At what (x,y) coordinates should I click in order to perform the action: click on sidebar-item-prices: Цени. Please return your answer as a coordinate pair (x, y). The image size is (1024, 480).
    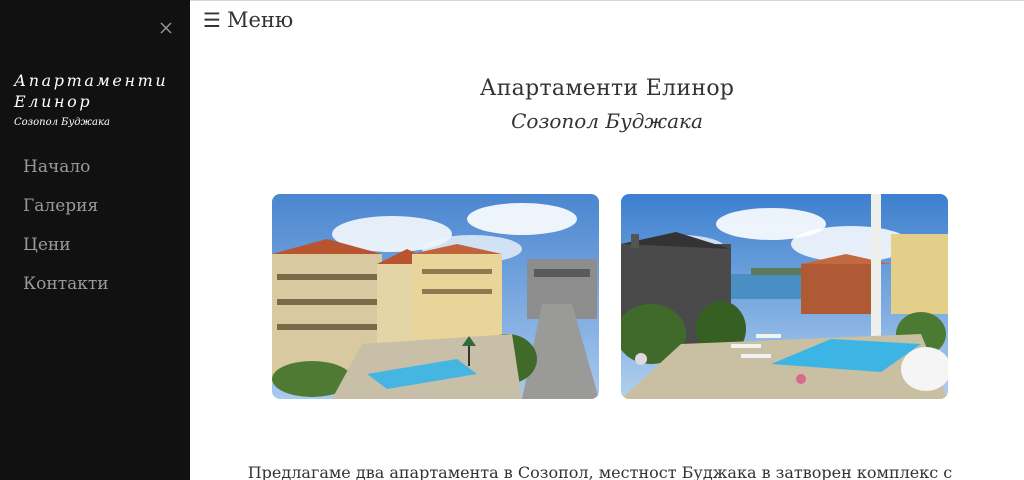
    Looking at the image, I should click on (66, 251).